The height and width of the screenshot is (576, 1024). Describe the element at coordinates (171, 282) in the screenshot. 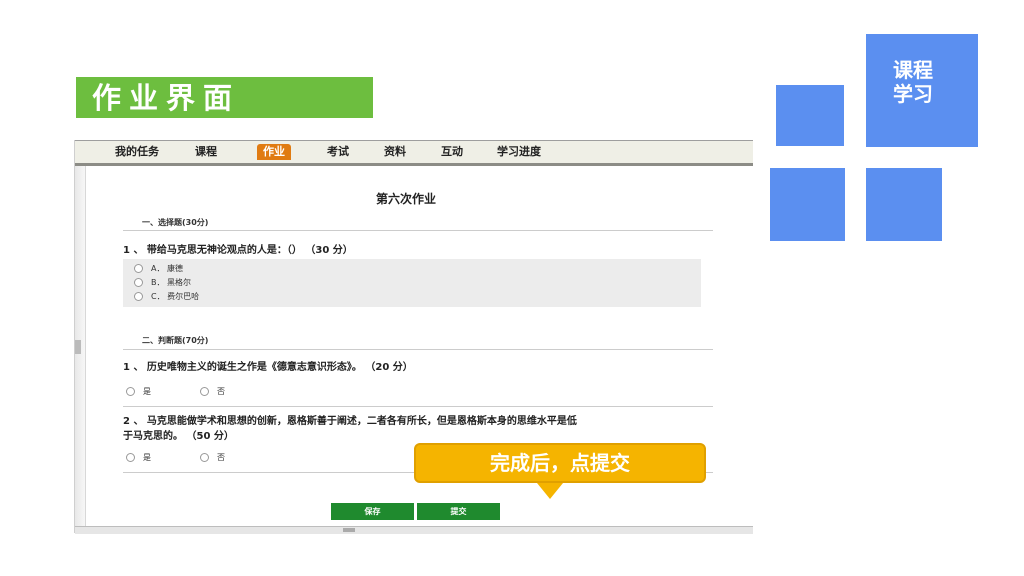

I see `option-label: B． 黑格尔` at that location.